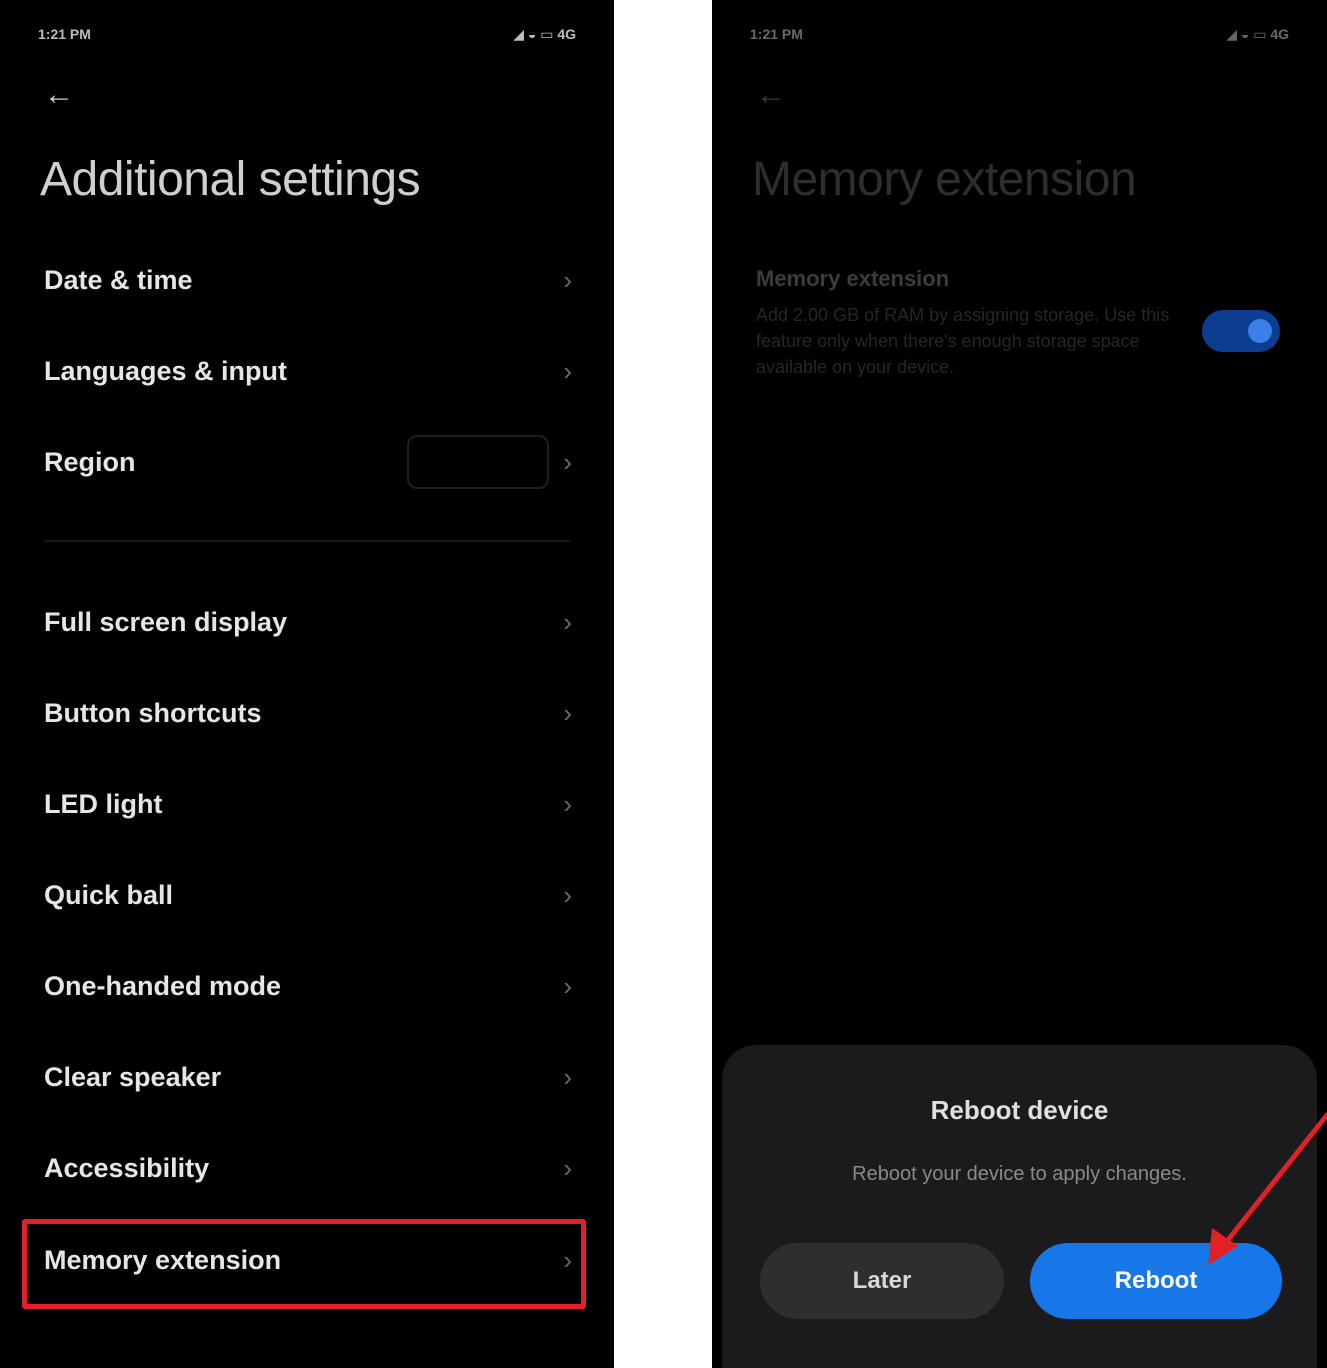  Describe the element at coordinates (1241, 331) in the screenshot. I see `memory-extension-toggle` at that location.